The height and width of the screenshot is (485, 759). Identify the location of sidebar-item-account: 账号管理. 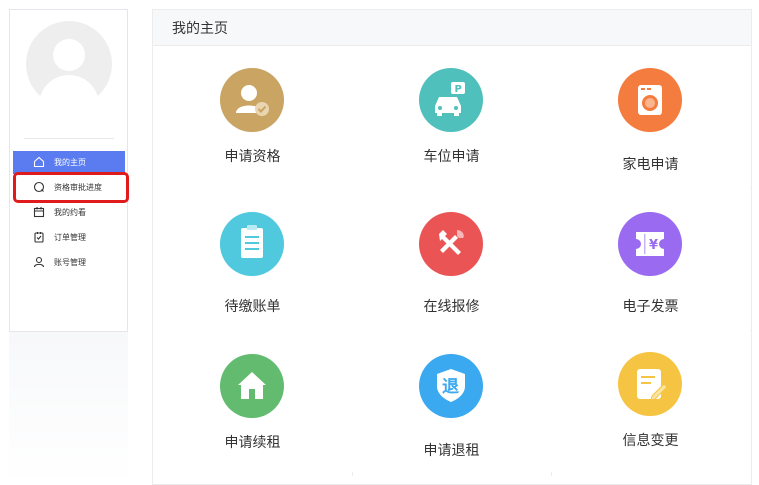
(69, 262).